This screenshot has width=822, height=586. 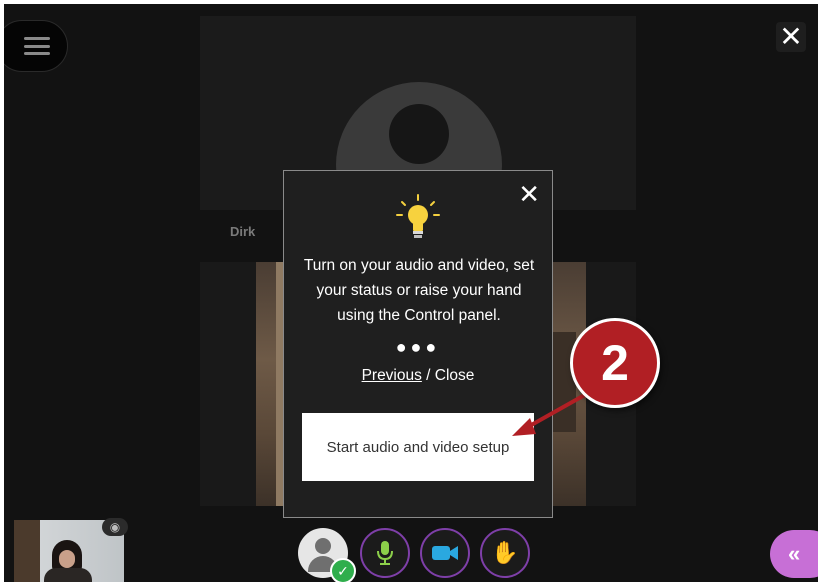 What do you see at coordinates (615, 363) in the screenshot?
I see `step-callout-badge: 2` at bounding box center [615, 363].